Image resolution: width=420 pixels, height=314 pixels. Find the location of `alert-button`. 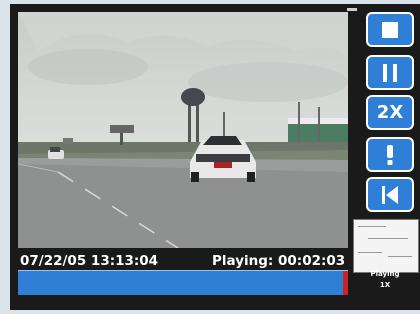

alert-button is located at coordinates (390, 154).